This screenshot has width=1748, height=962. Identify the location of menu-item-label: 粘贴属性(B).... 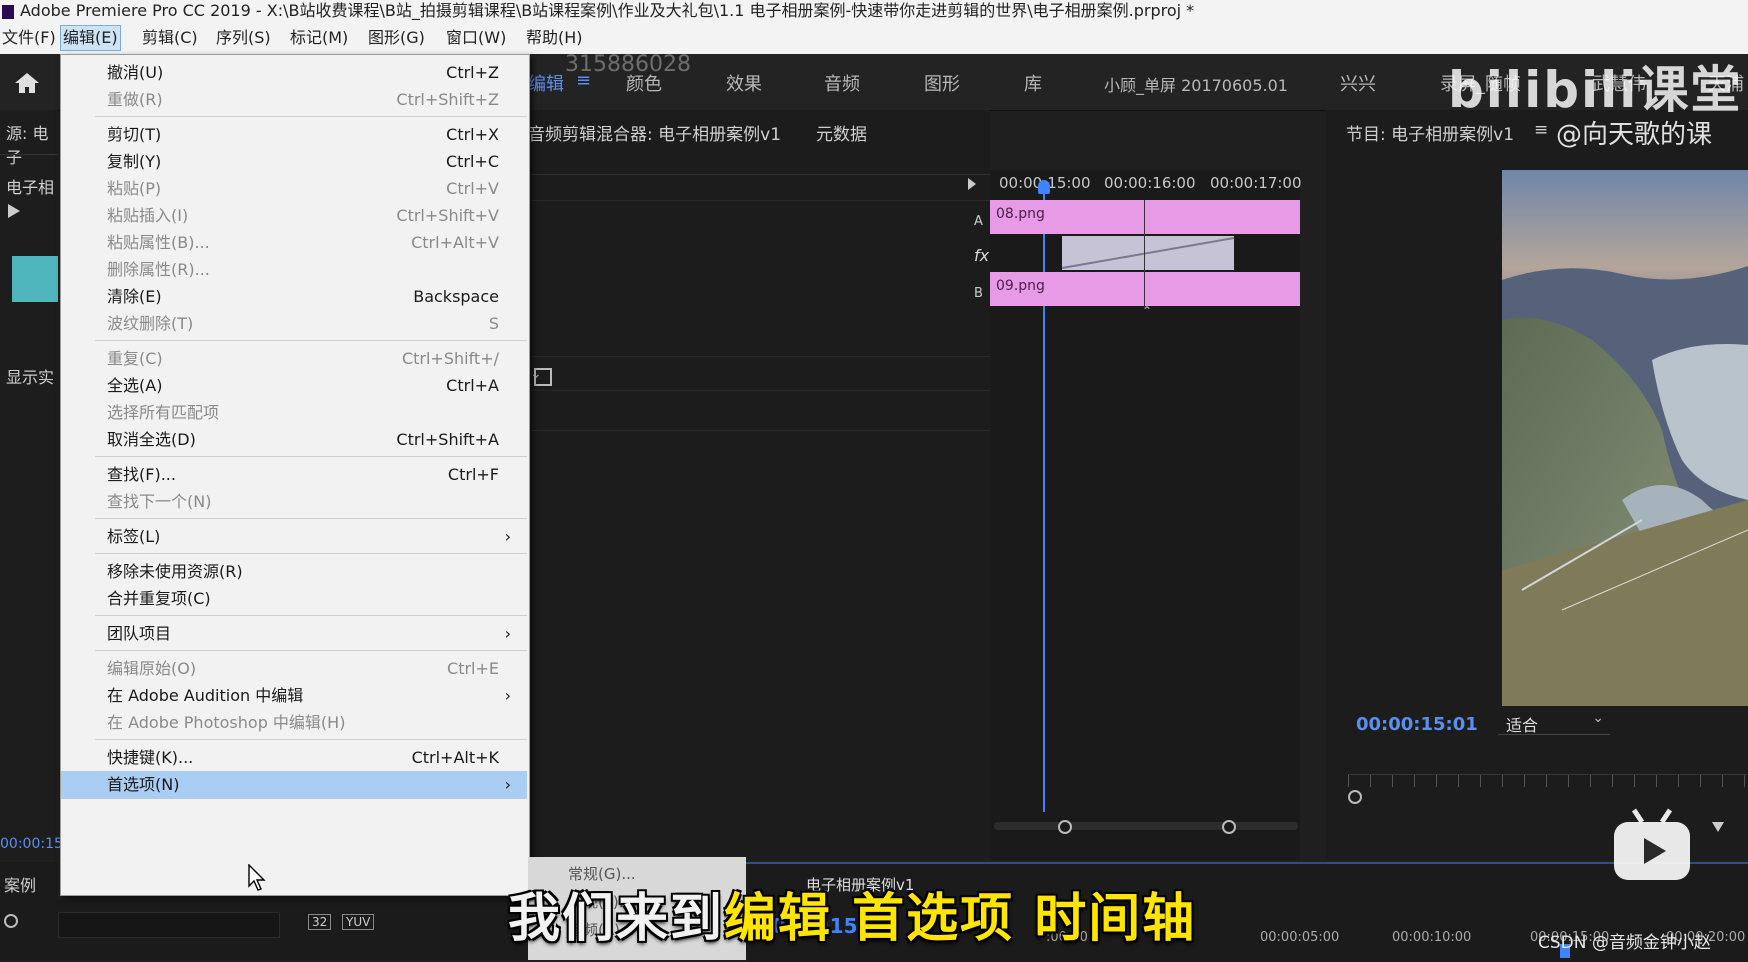
(158, 242).